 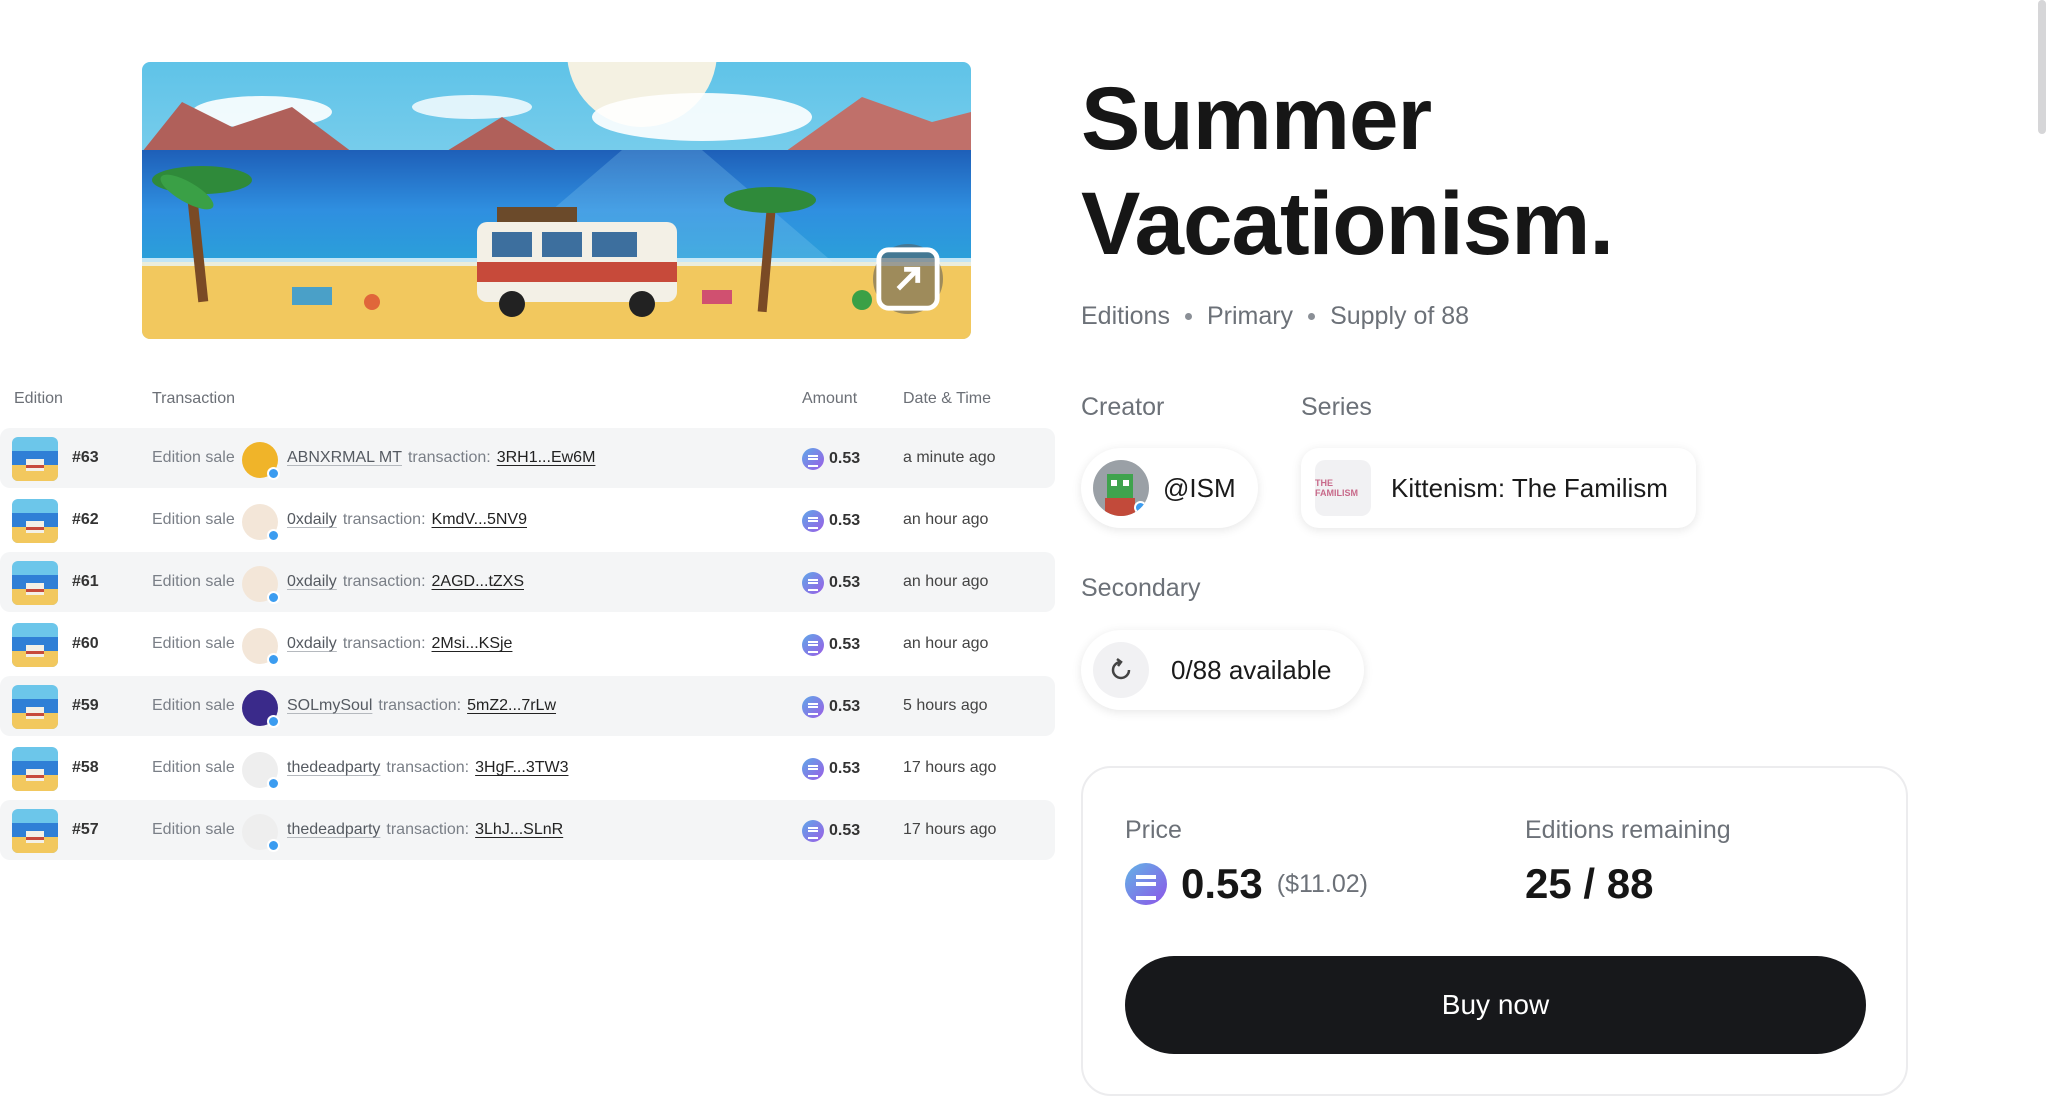 I want to click on edition-number: #63, so click(x=85, y=457).